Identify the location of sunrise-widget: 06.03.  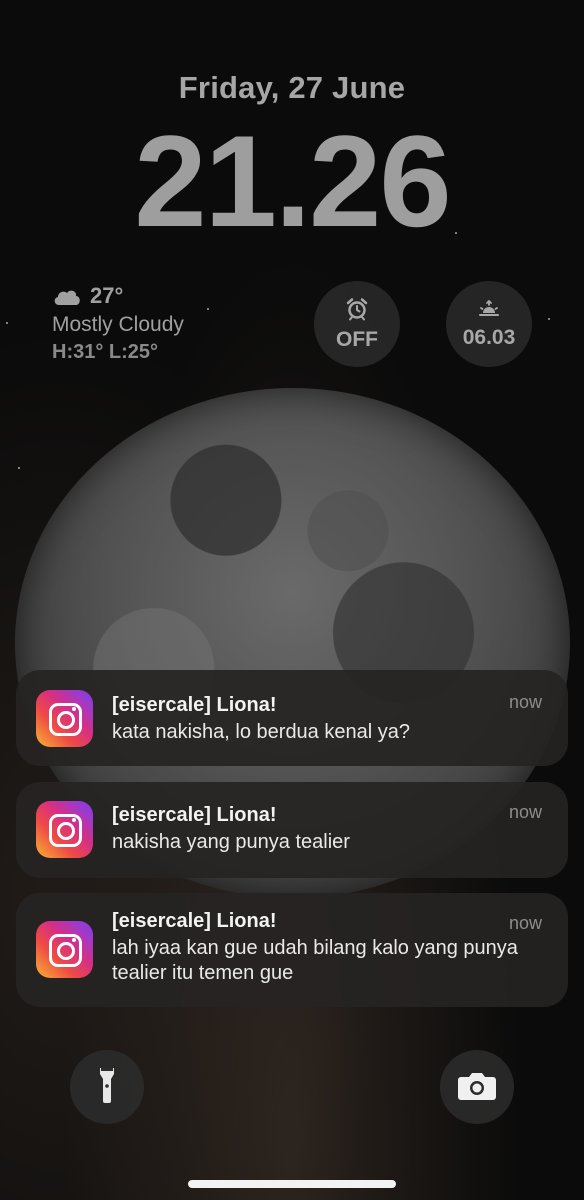
(489, 324).